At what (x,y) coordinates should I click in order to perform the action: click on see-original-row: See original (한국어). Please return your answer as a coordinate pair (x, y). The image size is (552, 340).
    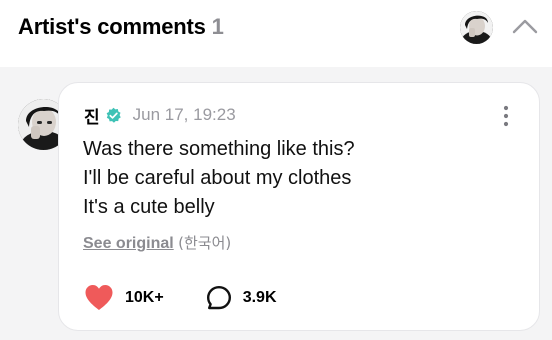
    Looking at the image, I should click on (157, 242).